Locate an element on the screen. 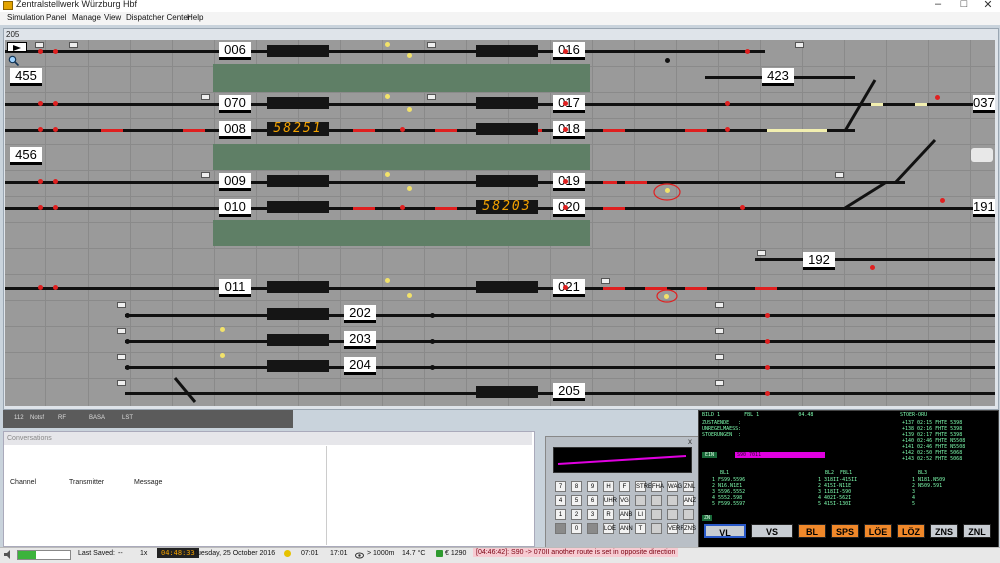 The image size is (1000, 563). console-input-bar: S90 7011 is located at coordinates (780, 455).